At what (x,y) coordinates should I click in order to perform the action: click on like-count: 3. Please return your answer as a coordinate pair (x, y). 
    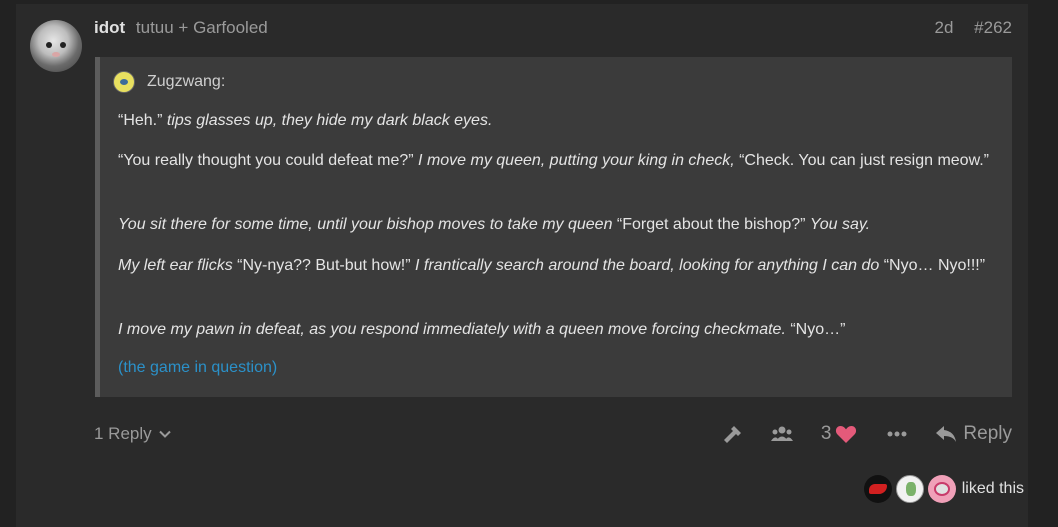
    Looking at the image, I should click on (826, 434).